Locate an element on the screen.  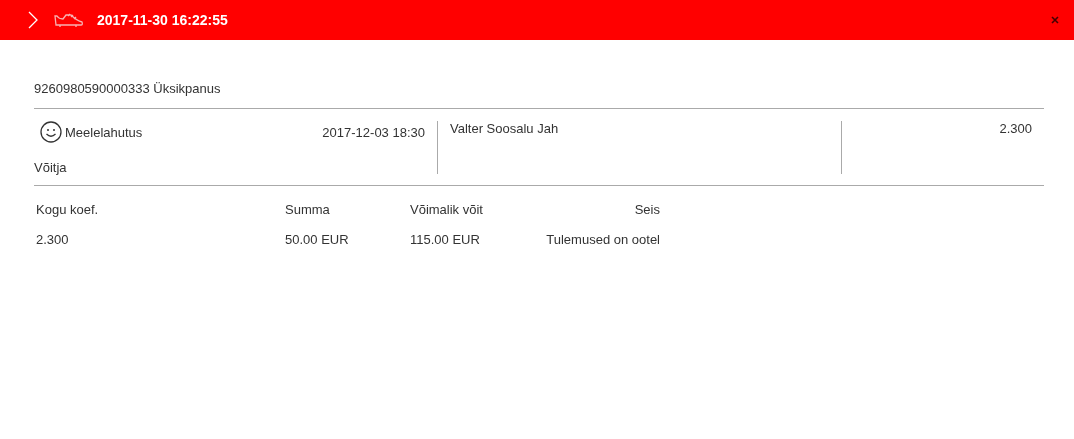
column-header: Võimalik võit is located at coordinates (447, 209).